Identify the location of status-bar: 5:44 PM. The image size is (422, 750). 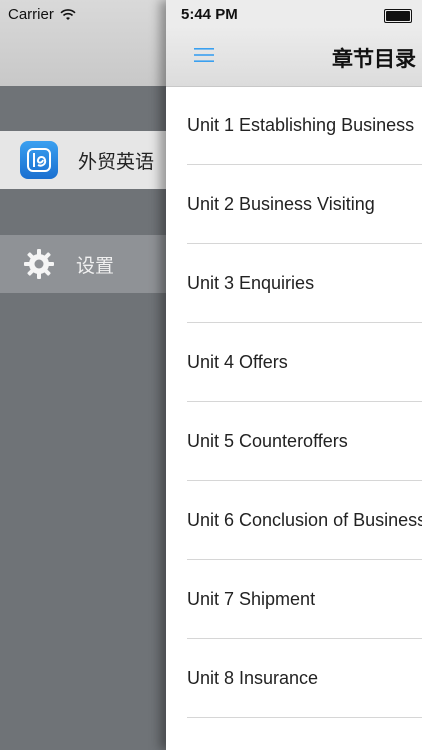
(294, 13).